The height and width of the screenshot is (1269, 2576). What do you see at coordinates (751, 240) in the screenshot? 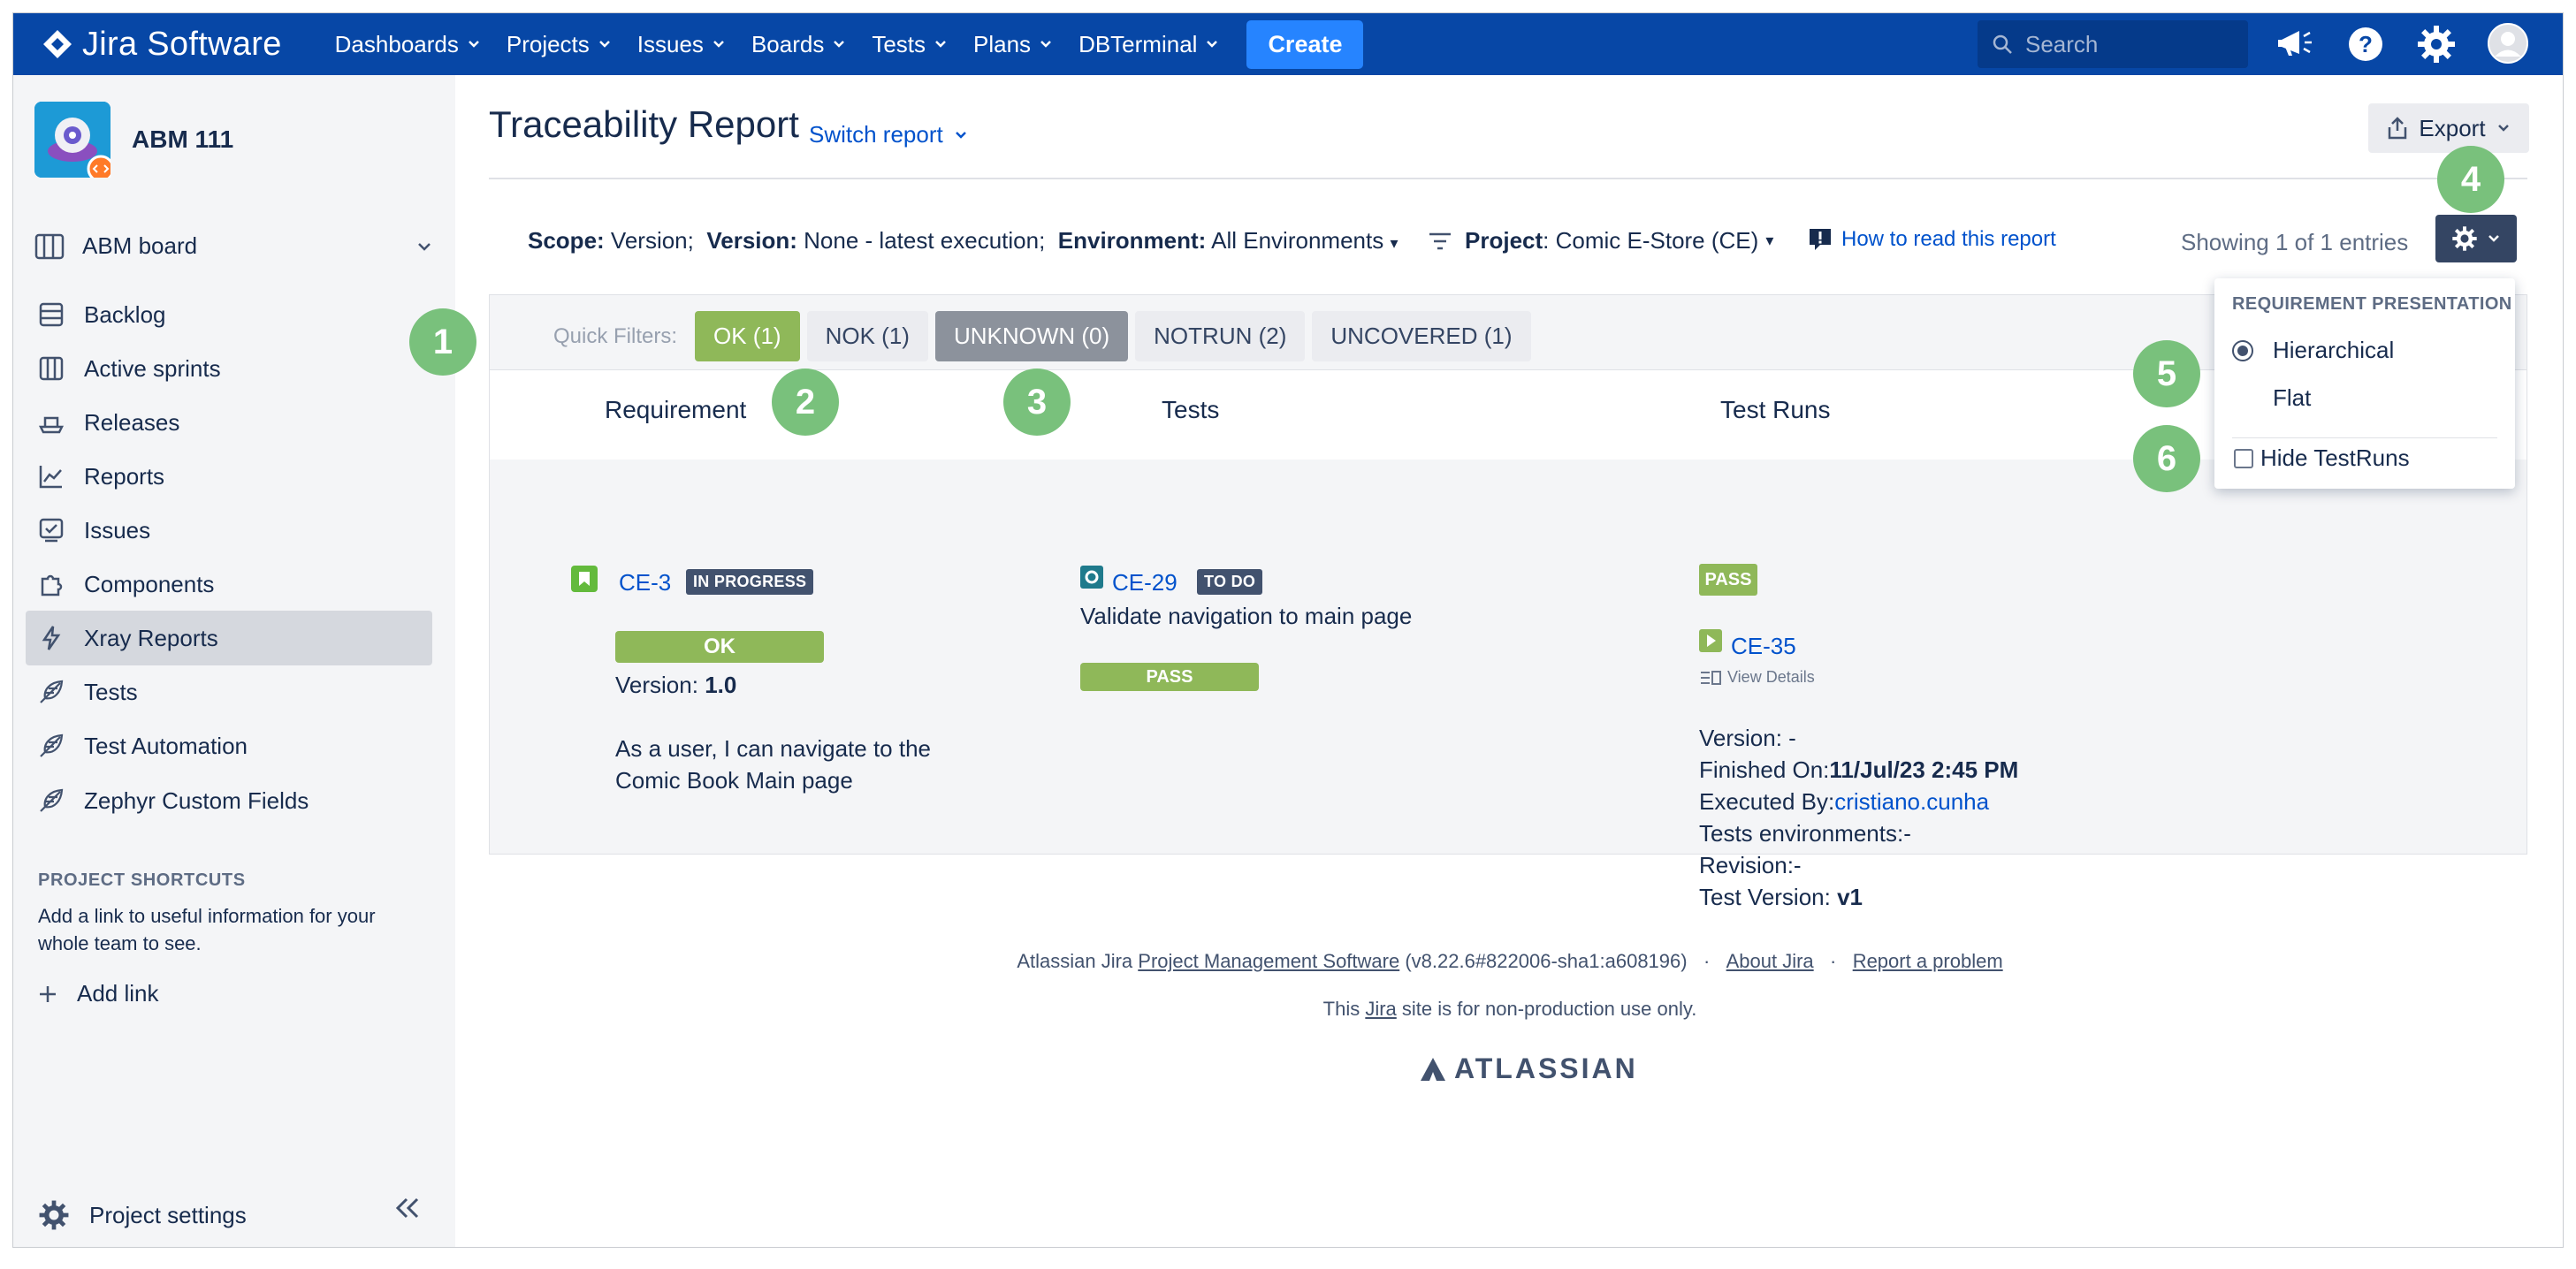
I see `version-label: Version:` at bounding box center [751, 240].